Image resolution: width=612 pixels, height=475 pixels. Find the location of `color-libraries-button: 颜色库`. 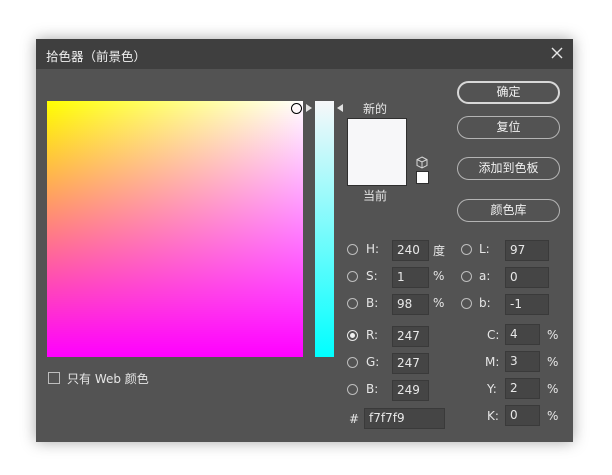

color-libraries-button: 颜色库 is located at coordinates (508, 210).